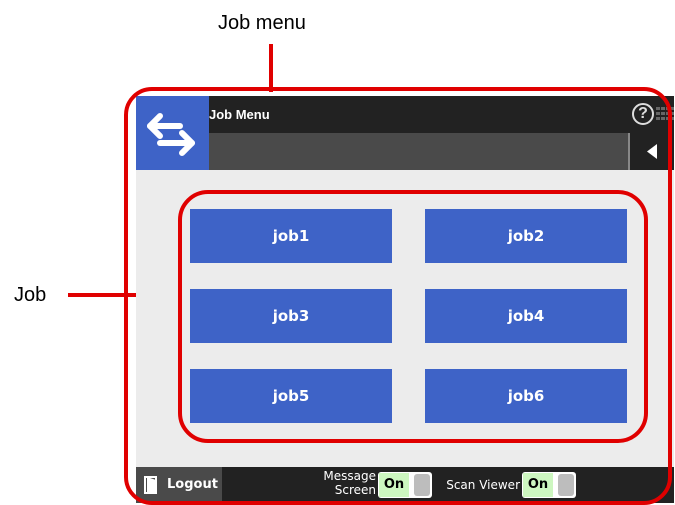 This screenshot has height=505, width=675. What do you see at coordinates (30, 295) in the screenshot?
I see `job-callout-label: Job` at bounding box center [30, 295].